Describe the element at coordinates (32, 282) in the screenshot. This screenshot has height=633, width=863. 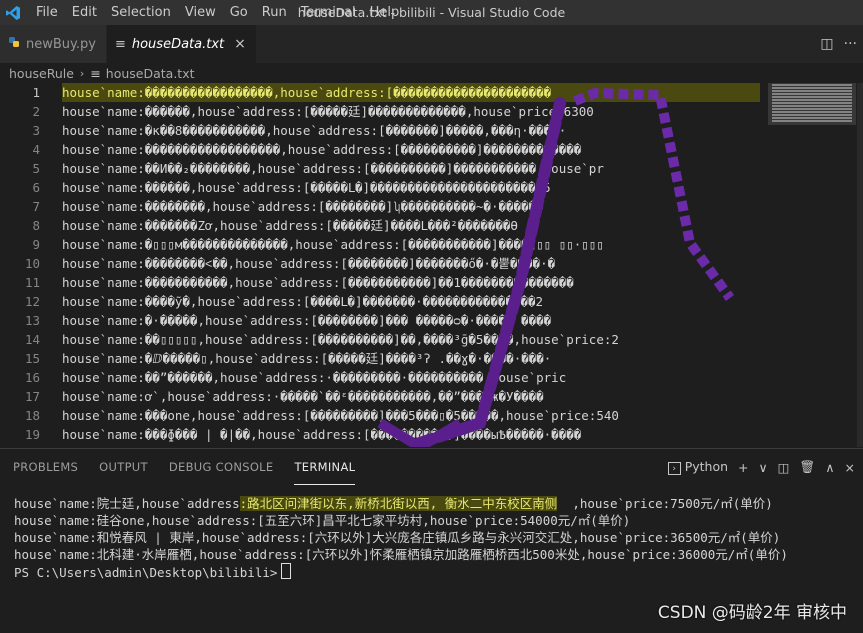
I see `line-number: 11` at that location.